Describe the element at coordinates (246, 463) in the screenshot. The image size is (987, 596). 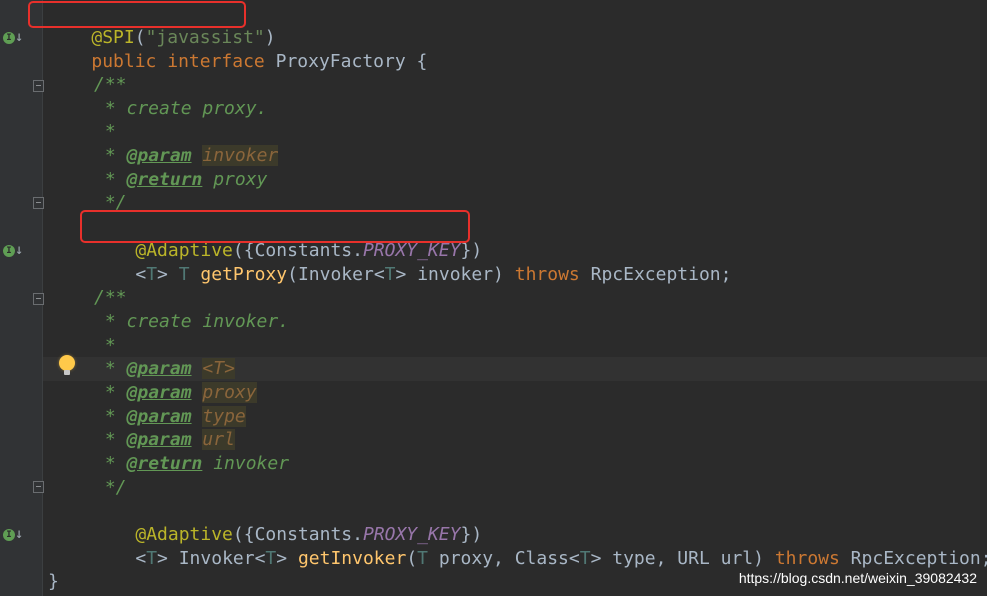
I see `comment-text: invoker` at that location.